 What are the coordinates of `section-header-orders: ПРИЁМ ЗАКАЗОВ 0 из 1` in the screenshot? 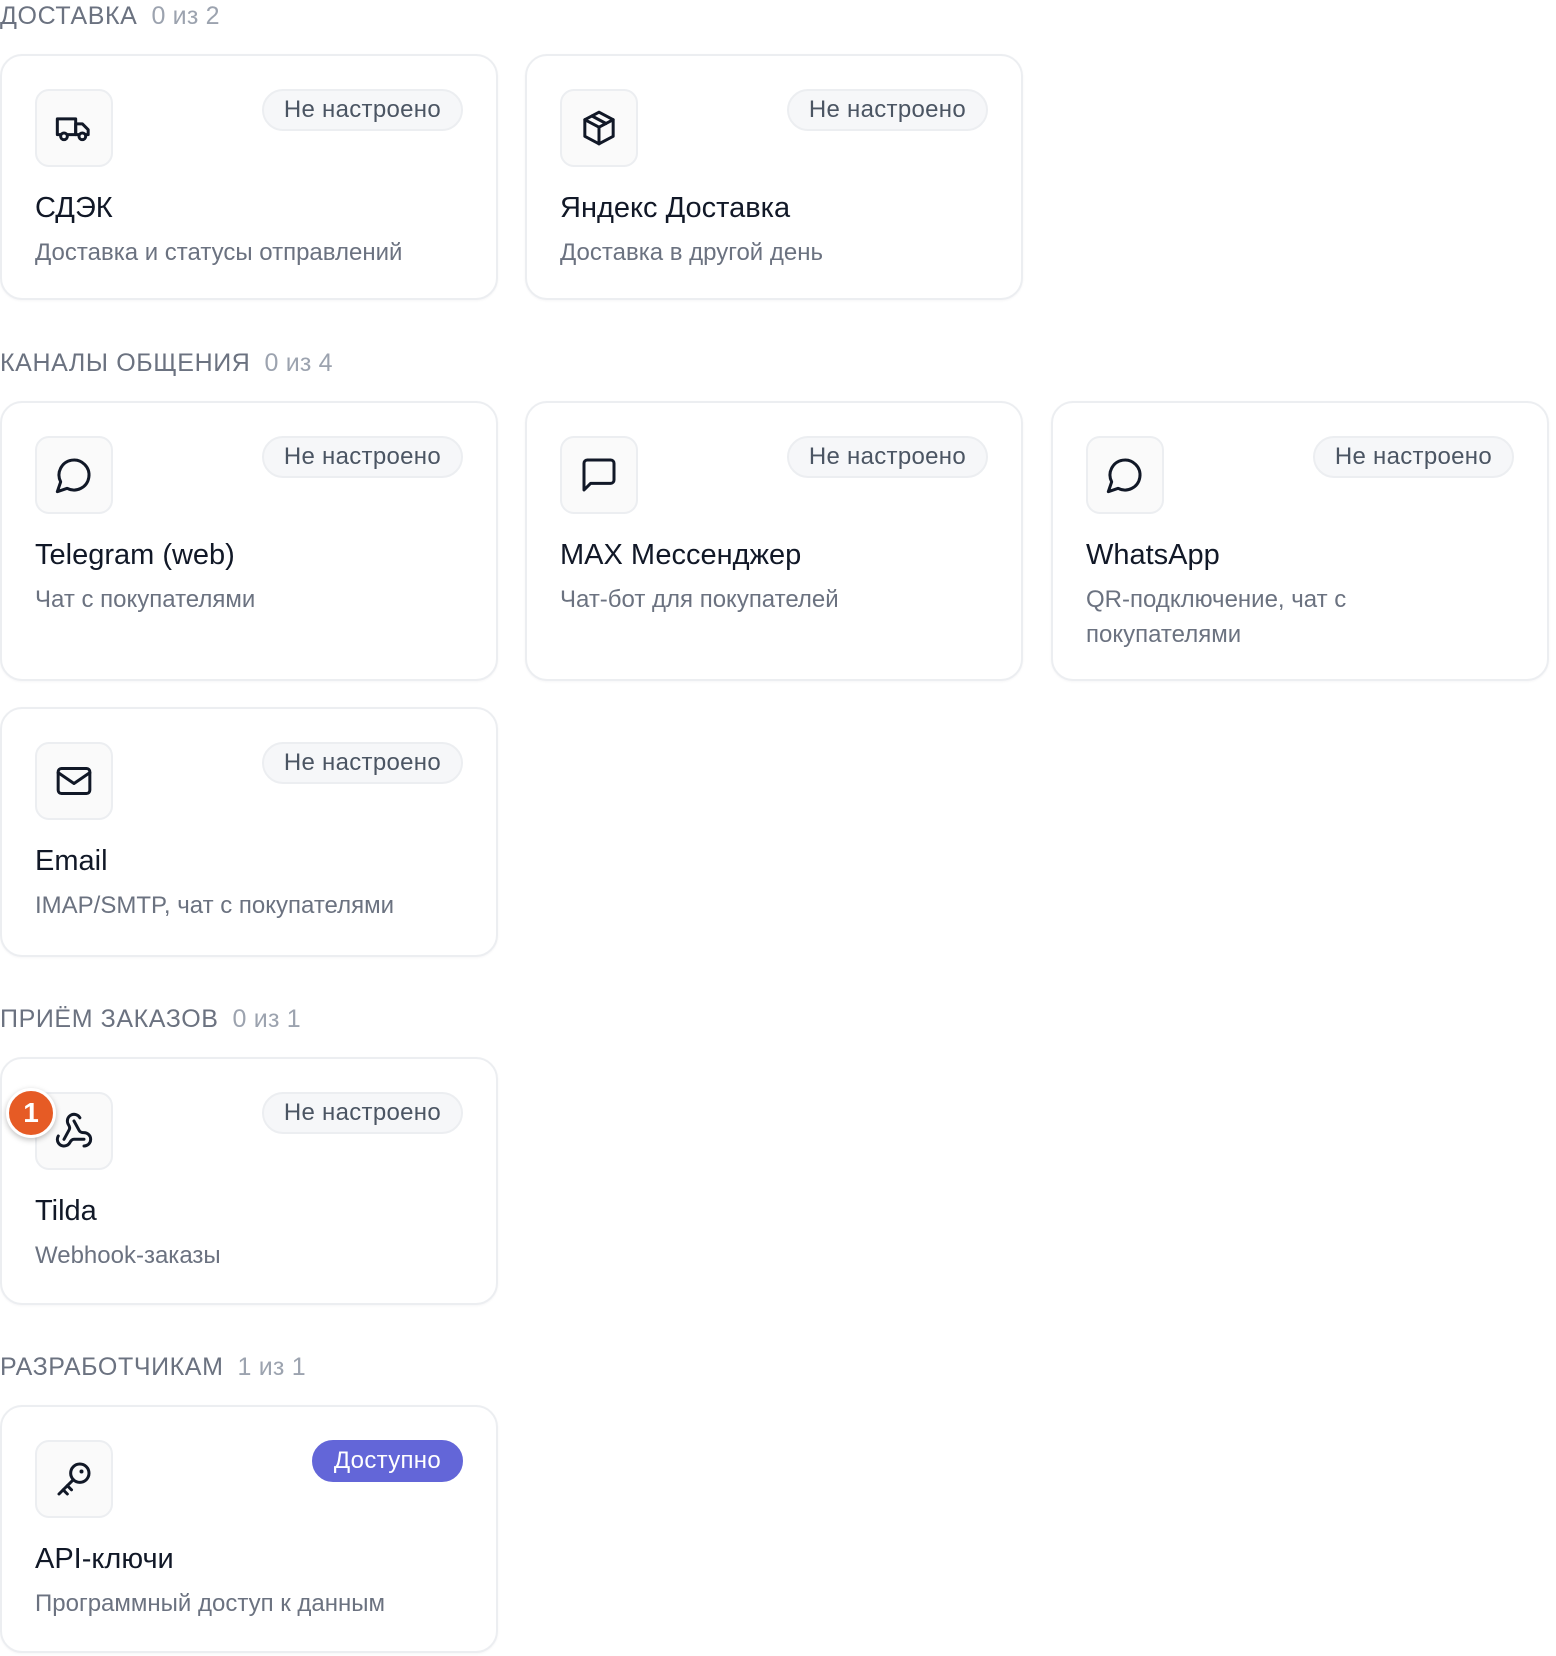 It's located at (150, 1019).